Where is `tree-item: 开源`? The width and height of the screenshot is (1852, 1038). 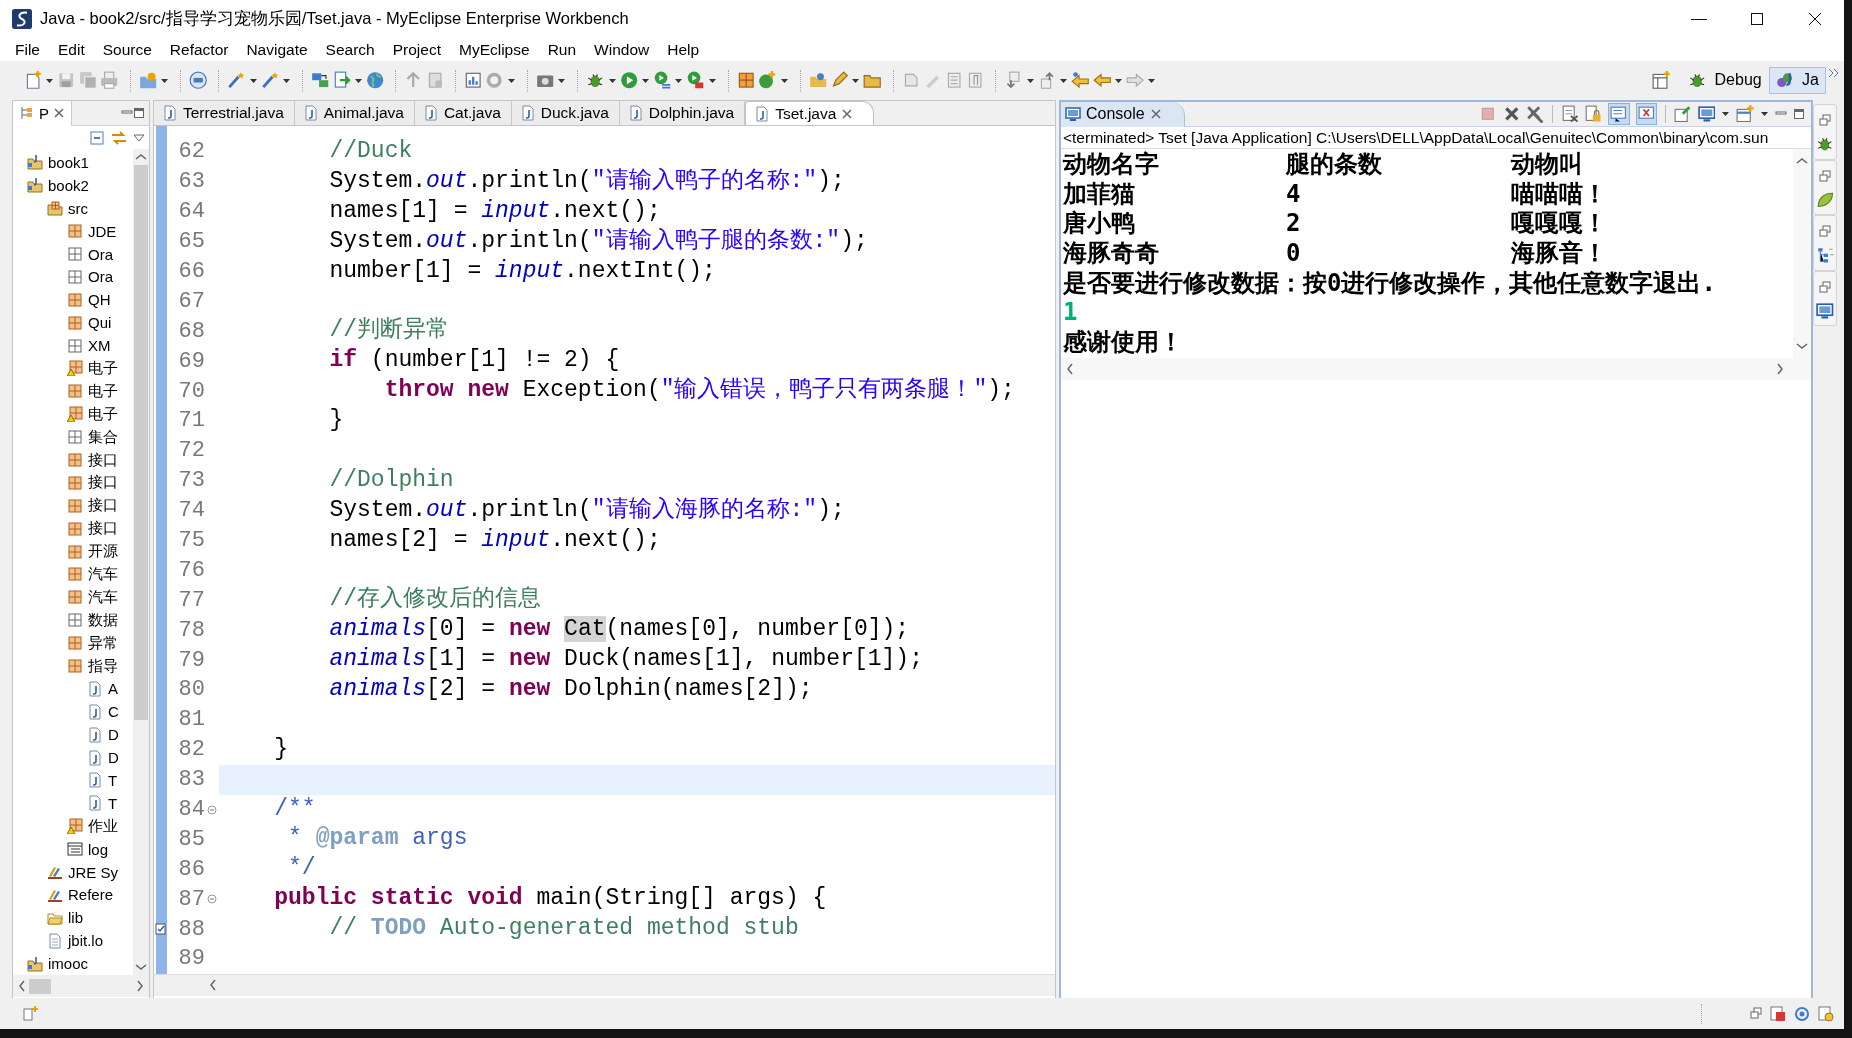 tree-item: 开源 is located at coordinates (73, 552).